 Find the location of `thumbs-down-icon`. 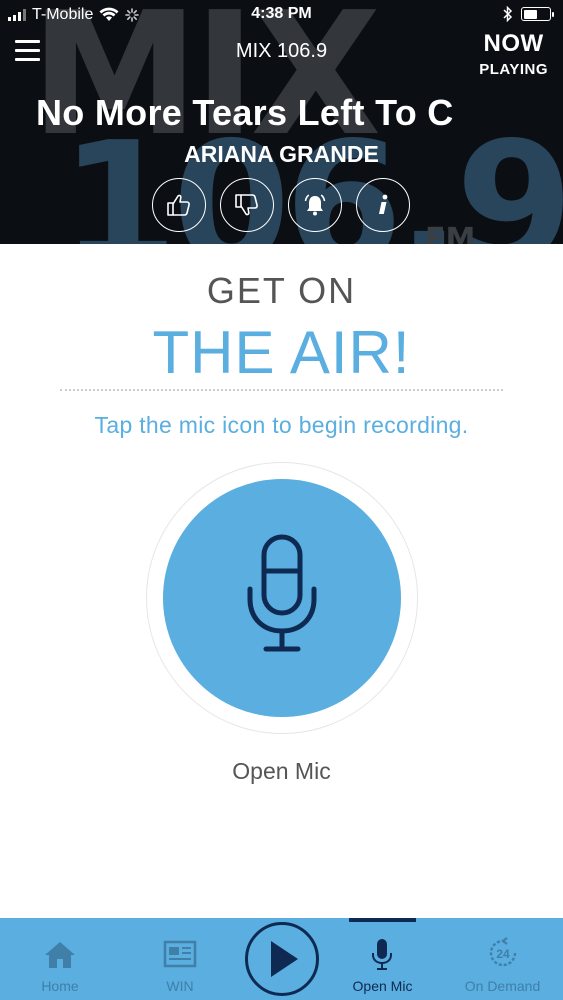

thumbs-down-icon is located at coordinates (246, 205).